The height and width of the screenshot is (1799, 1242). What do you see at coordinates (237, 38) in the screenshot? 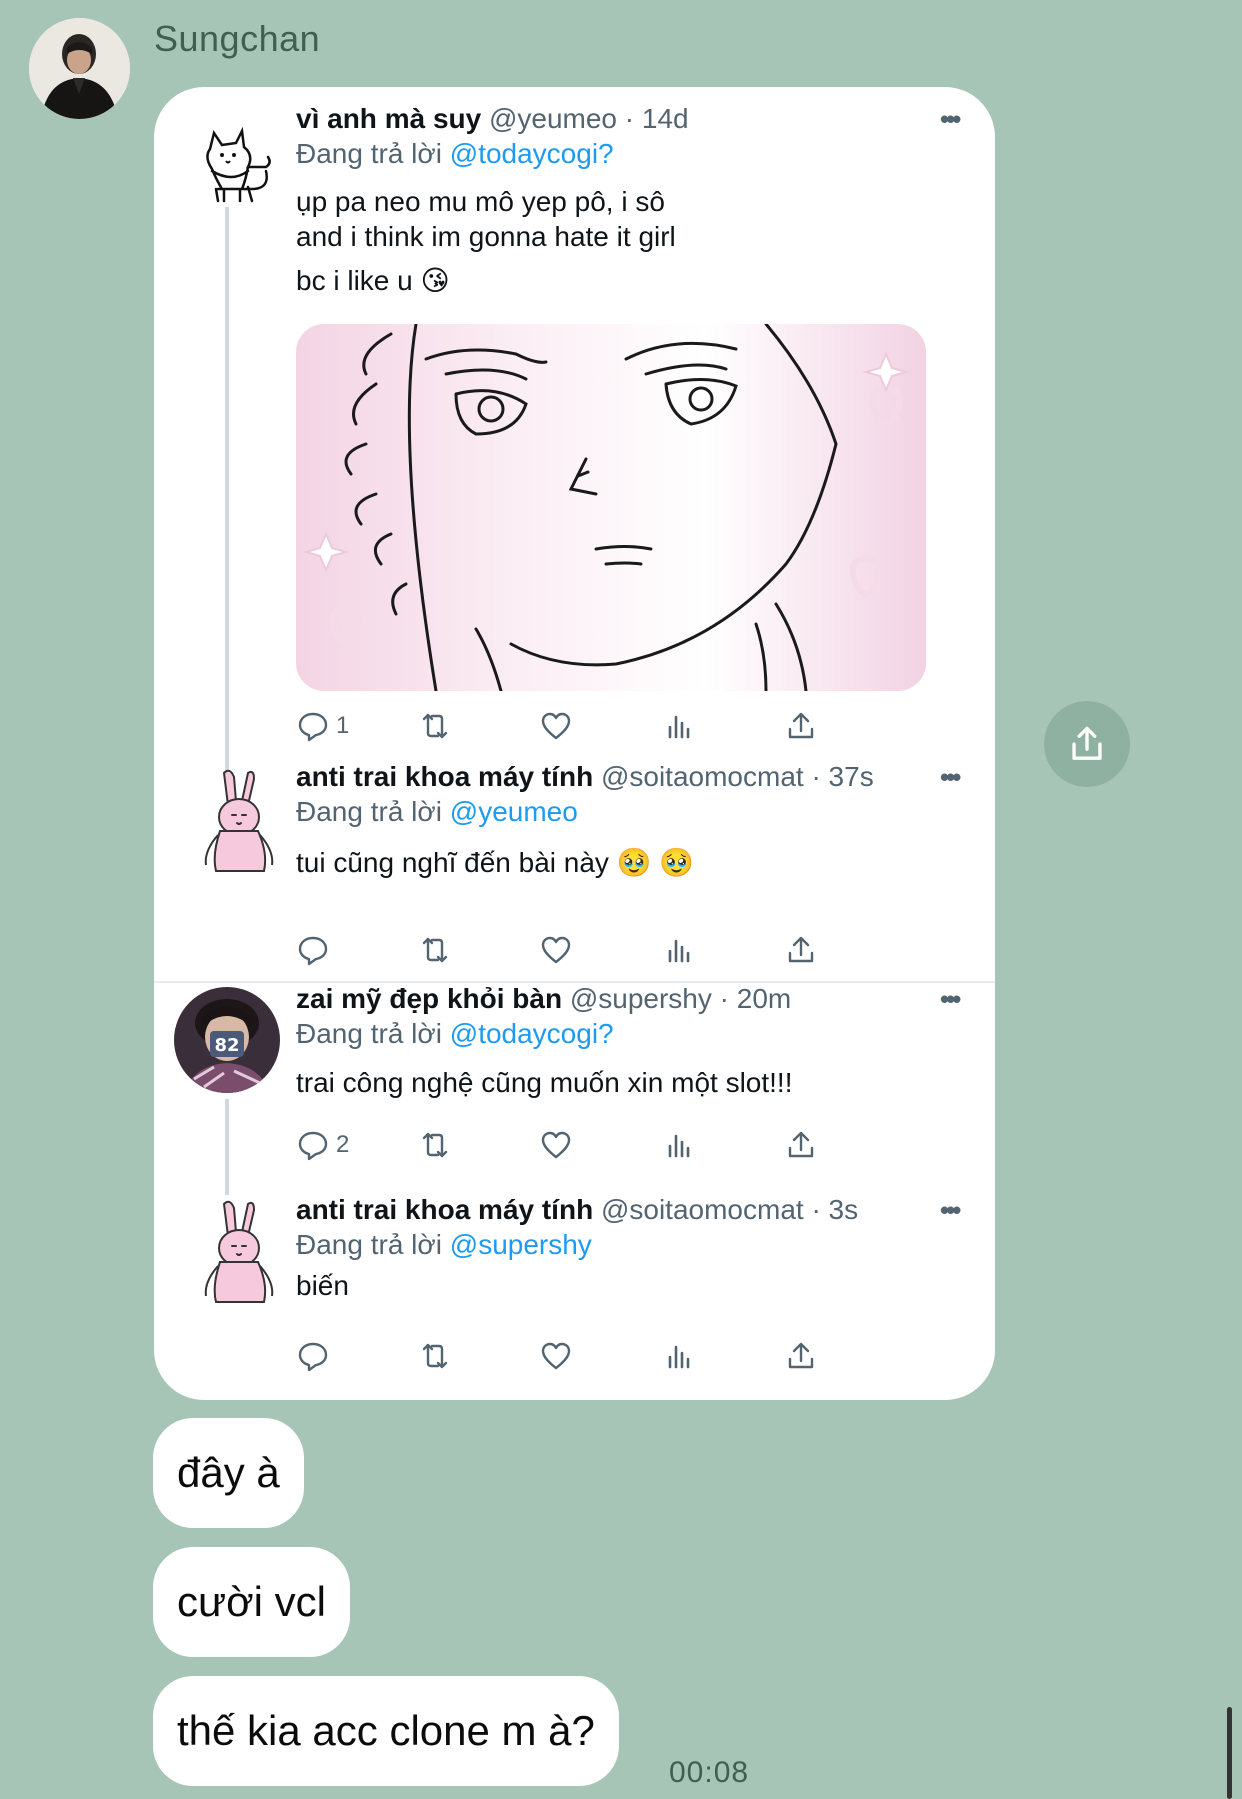
I see `sender-name: Sungchan` at bounding box center [237, 38].